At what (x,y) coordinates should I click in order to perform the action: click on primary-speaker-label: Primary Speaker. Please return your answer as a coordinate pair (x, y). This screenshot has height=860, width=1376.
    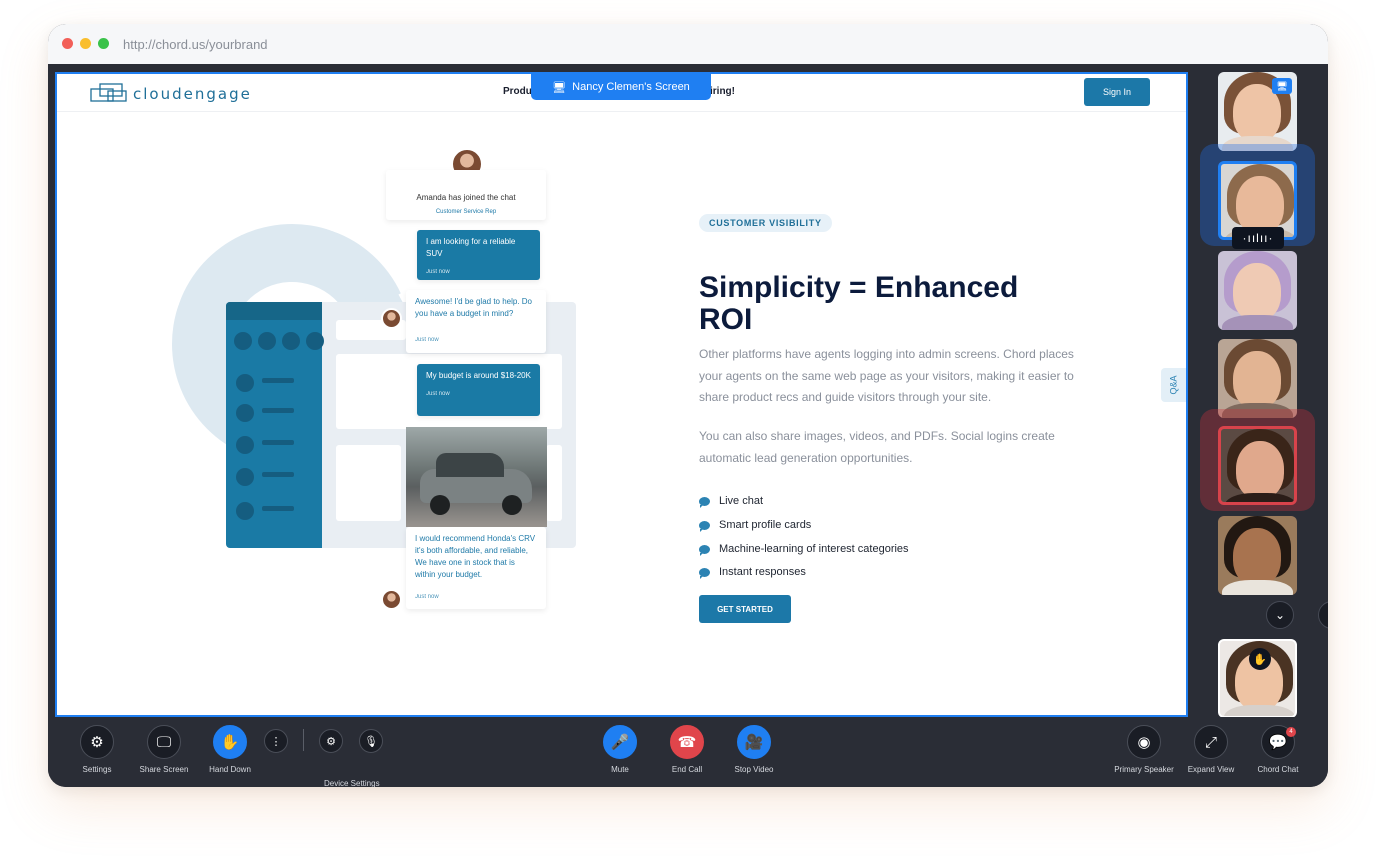
    Looking at the image, I should click on (1144, 769).